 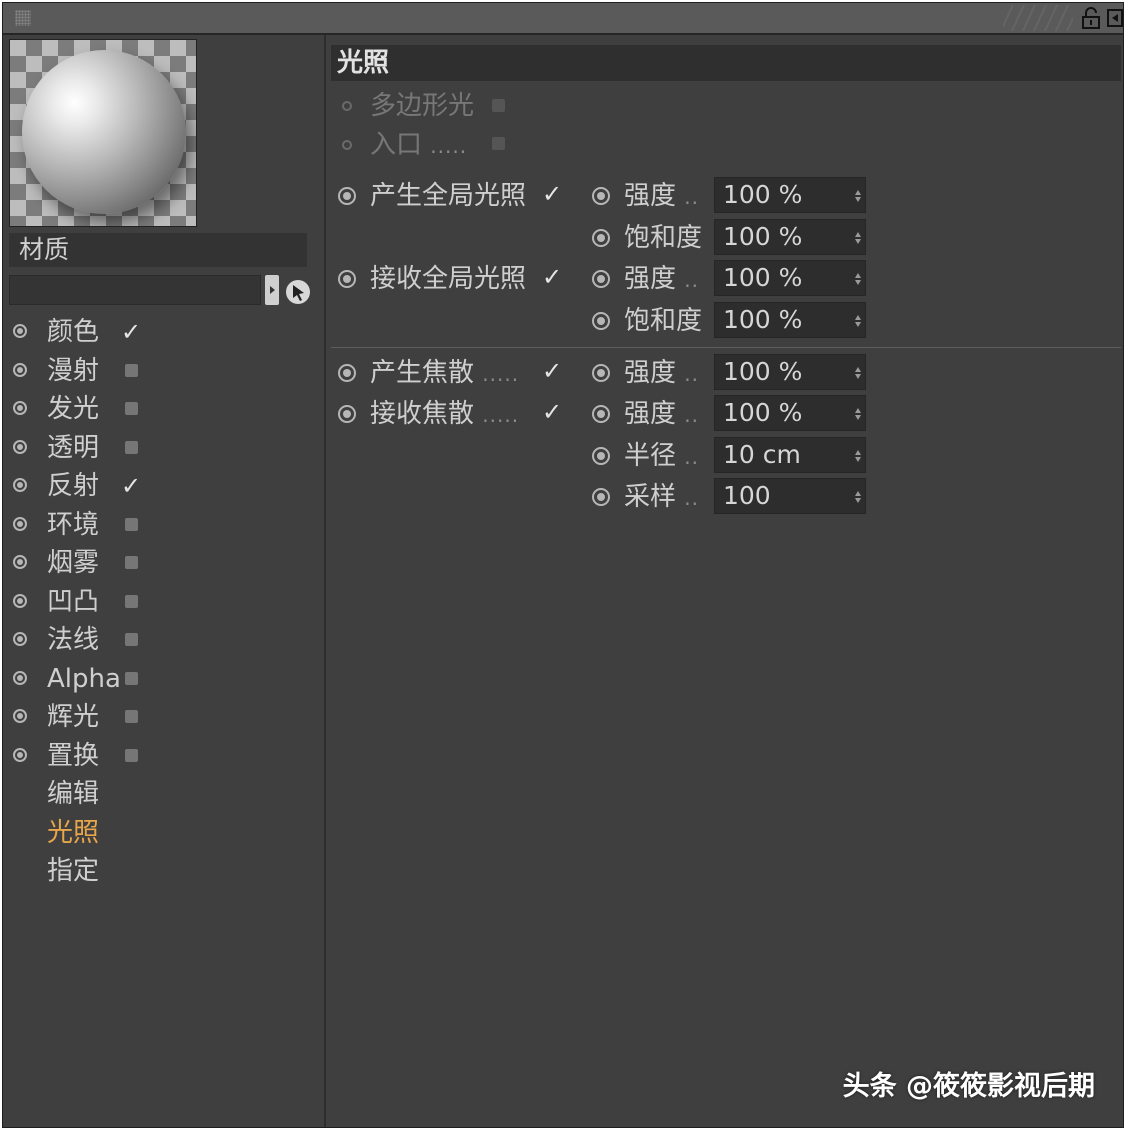 I want to click on channel-label: Alpha, so click(x=84, y=679).